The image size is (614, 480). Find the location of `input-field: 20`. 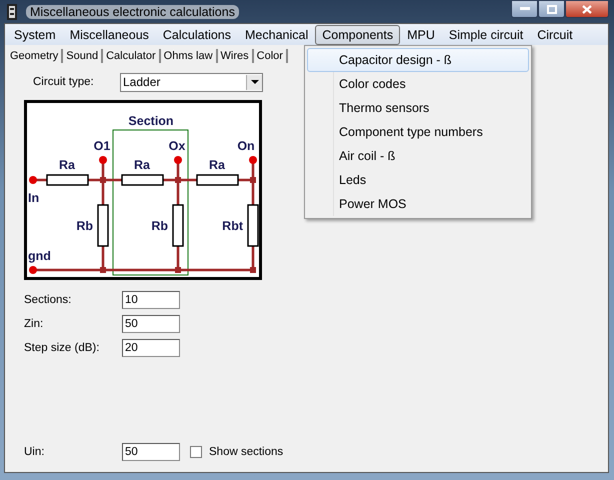

input-field: 20 is located at coordinates (151, 348).